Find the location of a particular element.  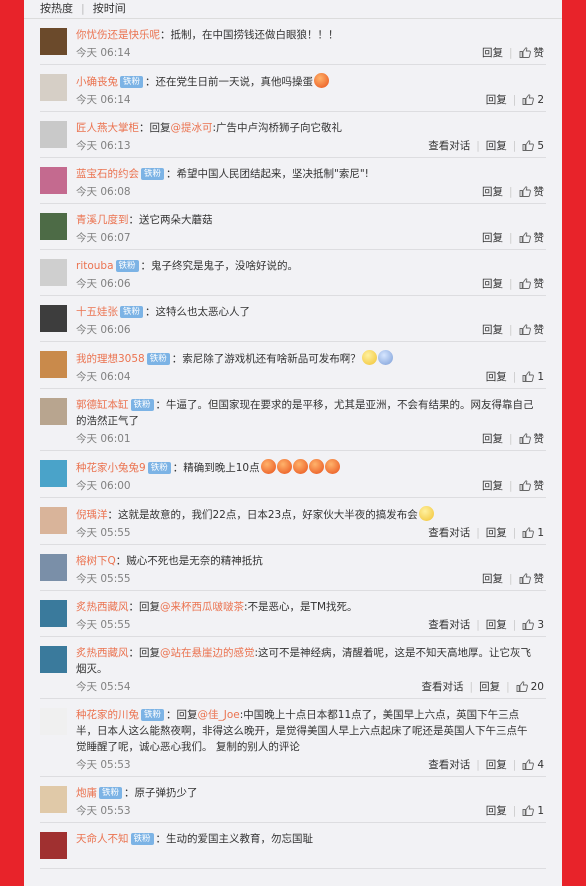

comment-actions: 回复 | 赞 is located at coordinates (510, 54).